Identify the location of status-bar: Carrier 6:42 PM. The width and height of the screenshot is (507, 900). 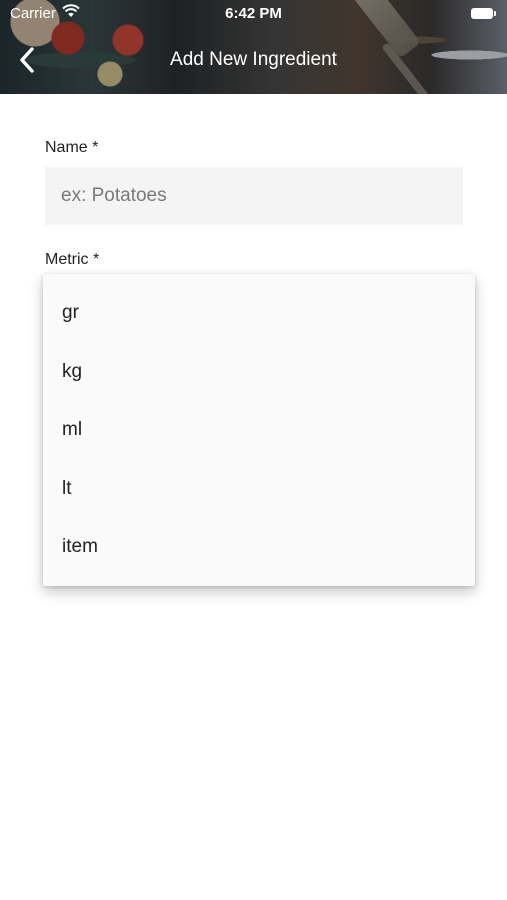
(253, 14).